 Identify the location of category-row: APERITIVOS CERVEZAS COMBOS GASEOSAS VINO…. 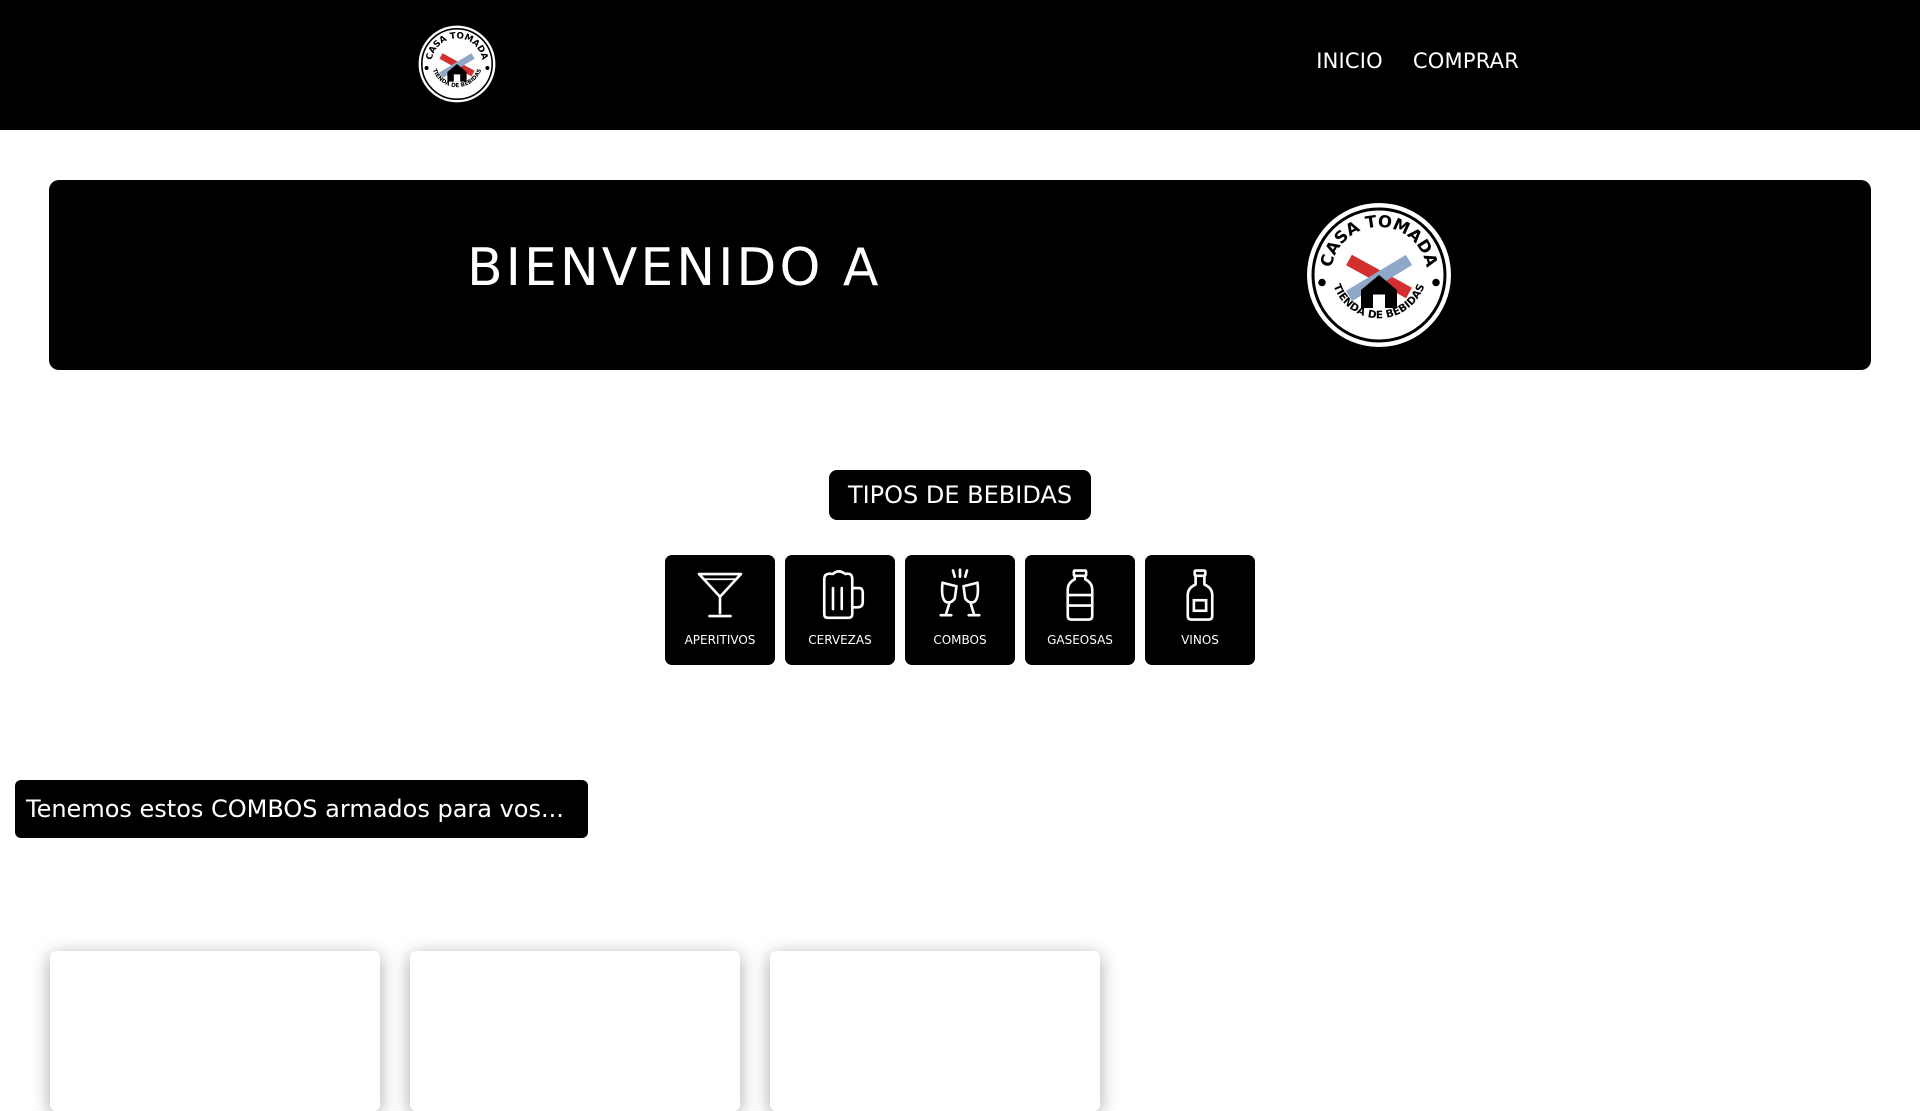
(960, 610).